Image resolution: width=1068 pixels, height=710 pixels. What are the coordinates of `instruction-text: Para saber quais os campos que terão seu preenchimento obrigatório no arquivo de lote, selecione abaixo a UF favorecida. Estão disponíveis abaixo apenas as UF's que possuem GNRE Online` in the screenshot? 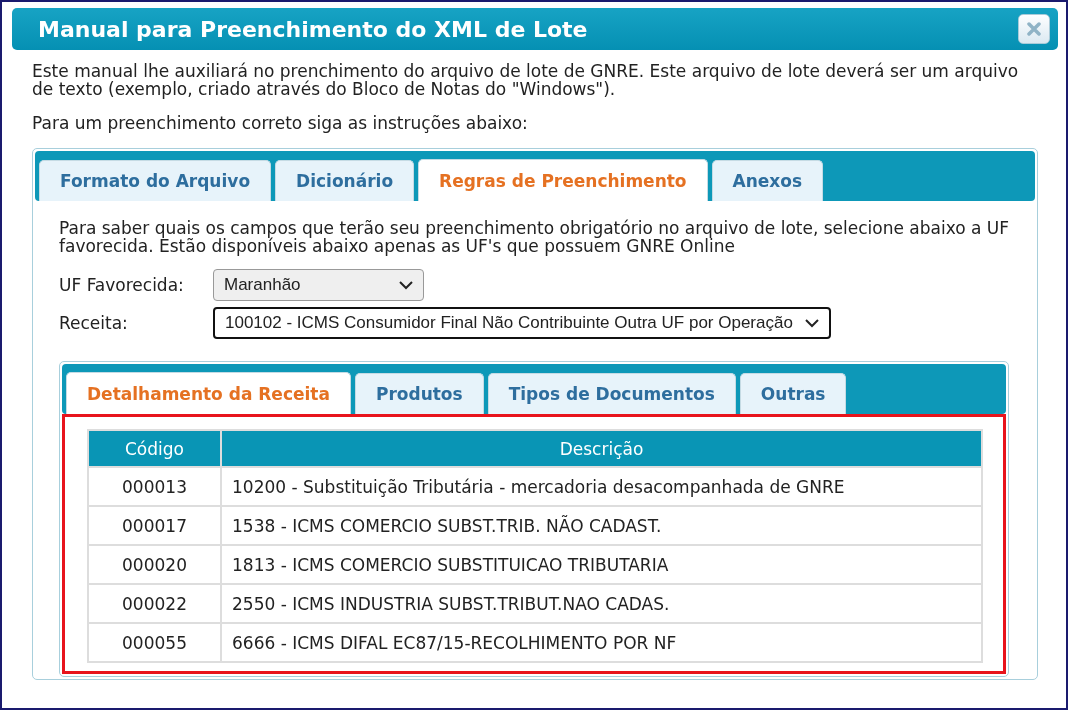 It's located at (535, 237).